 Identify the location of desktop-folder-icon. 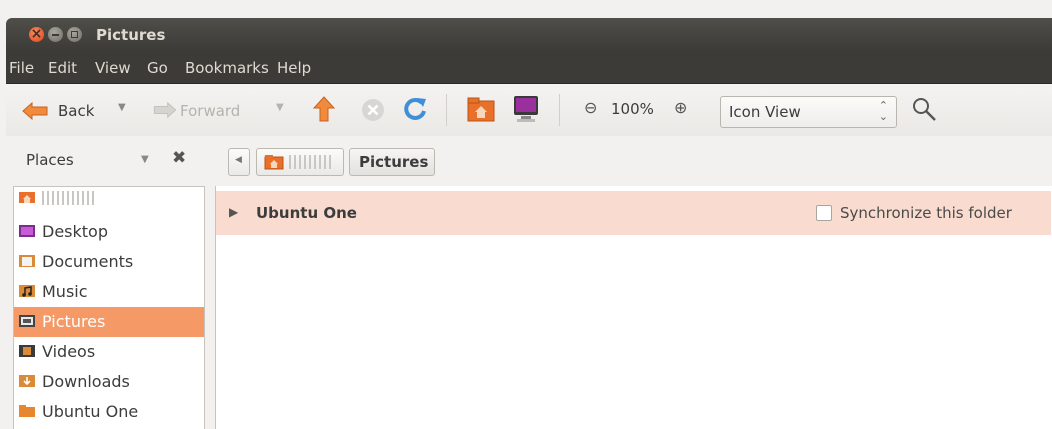
(27, 231).